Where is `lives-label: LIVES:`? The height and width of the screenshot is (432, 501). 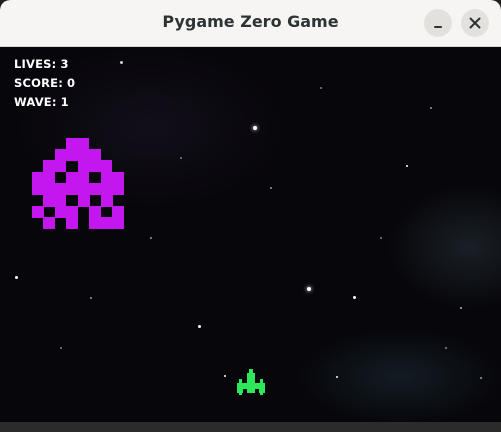
lives-label: LIVES: is located at coordinates (35, 64).